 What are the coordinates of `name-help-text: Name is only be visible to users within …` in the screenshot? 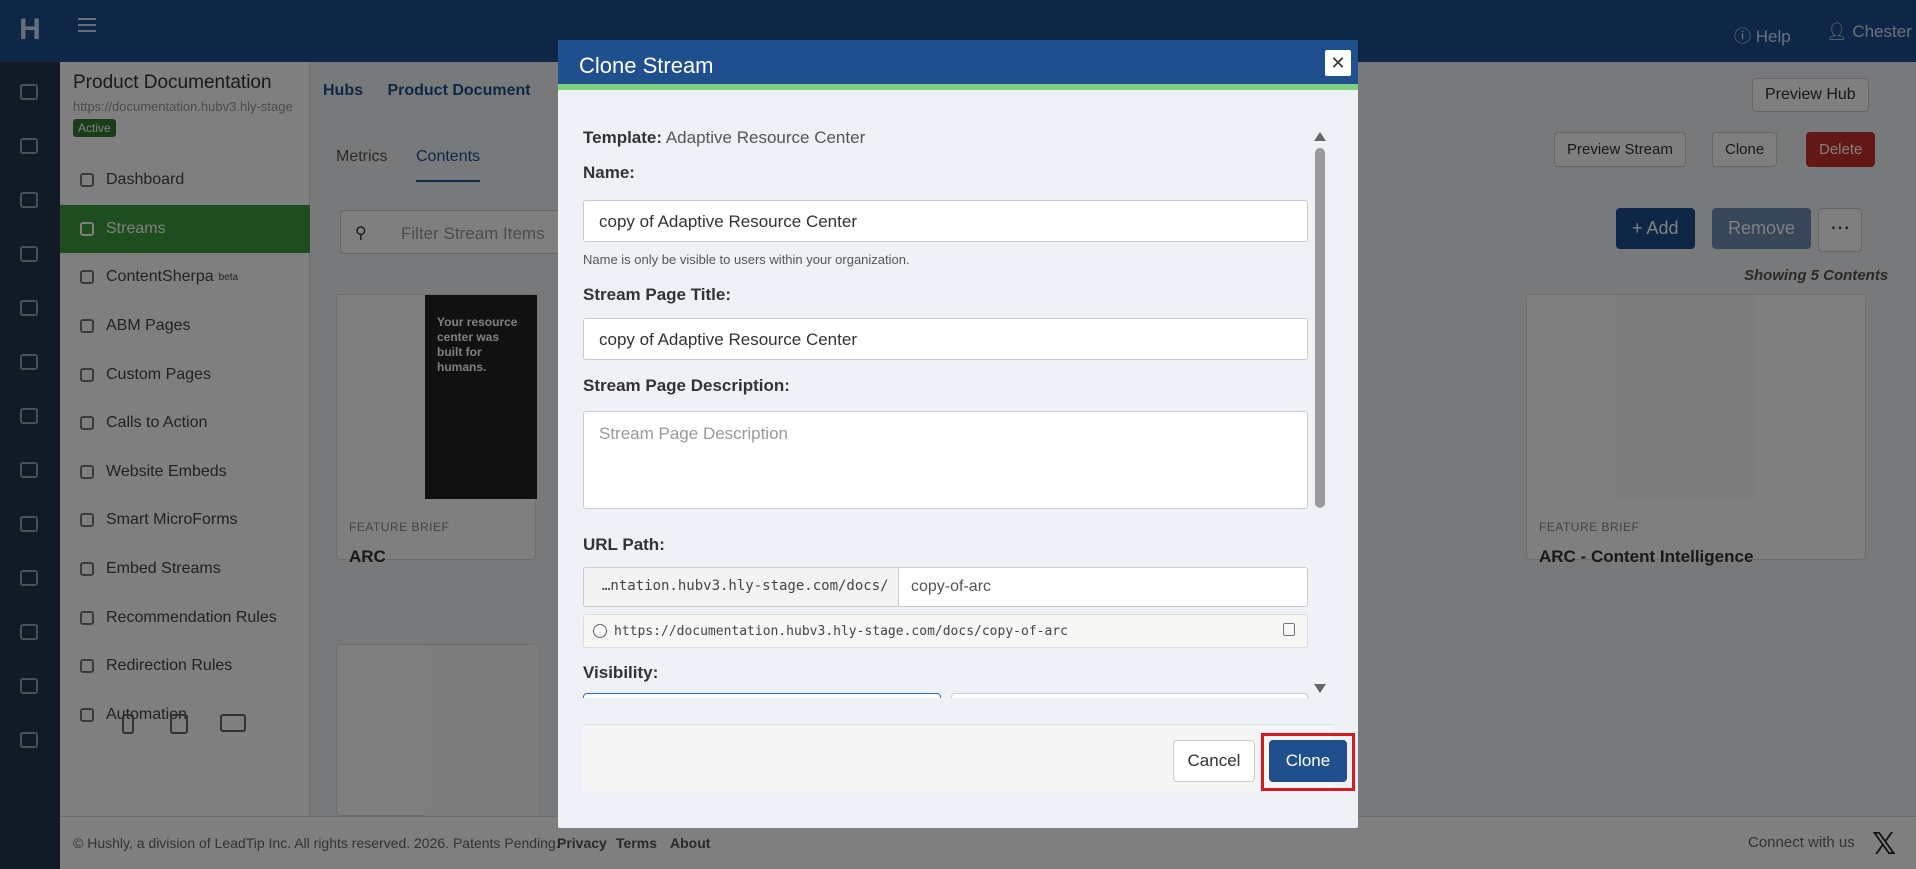 It's located at (746, 259).